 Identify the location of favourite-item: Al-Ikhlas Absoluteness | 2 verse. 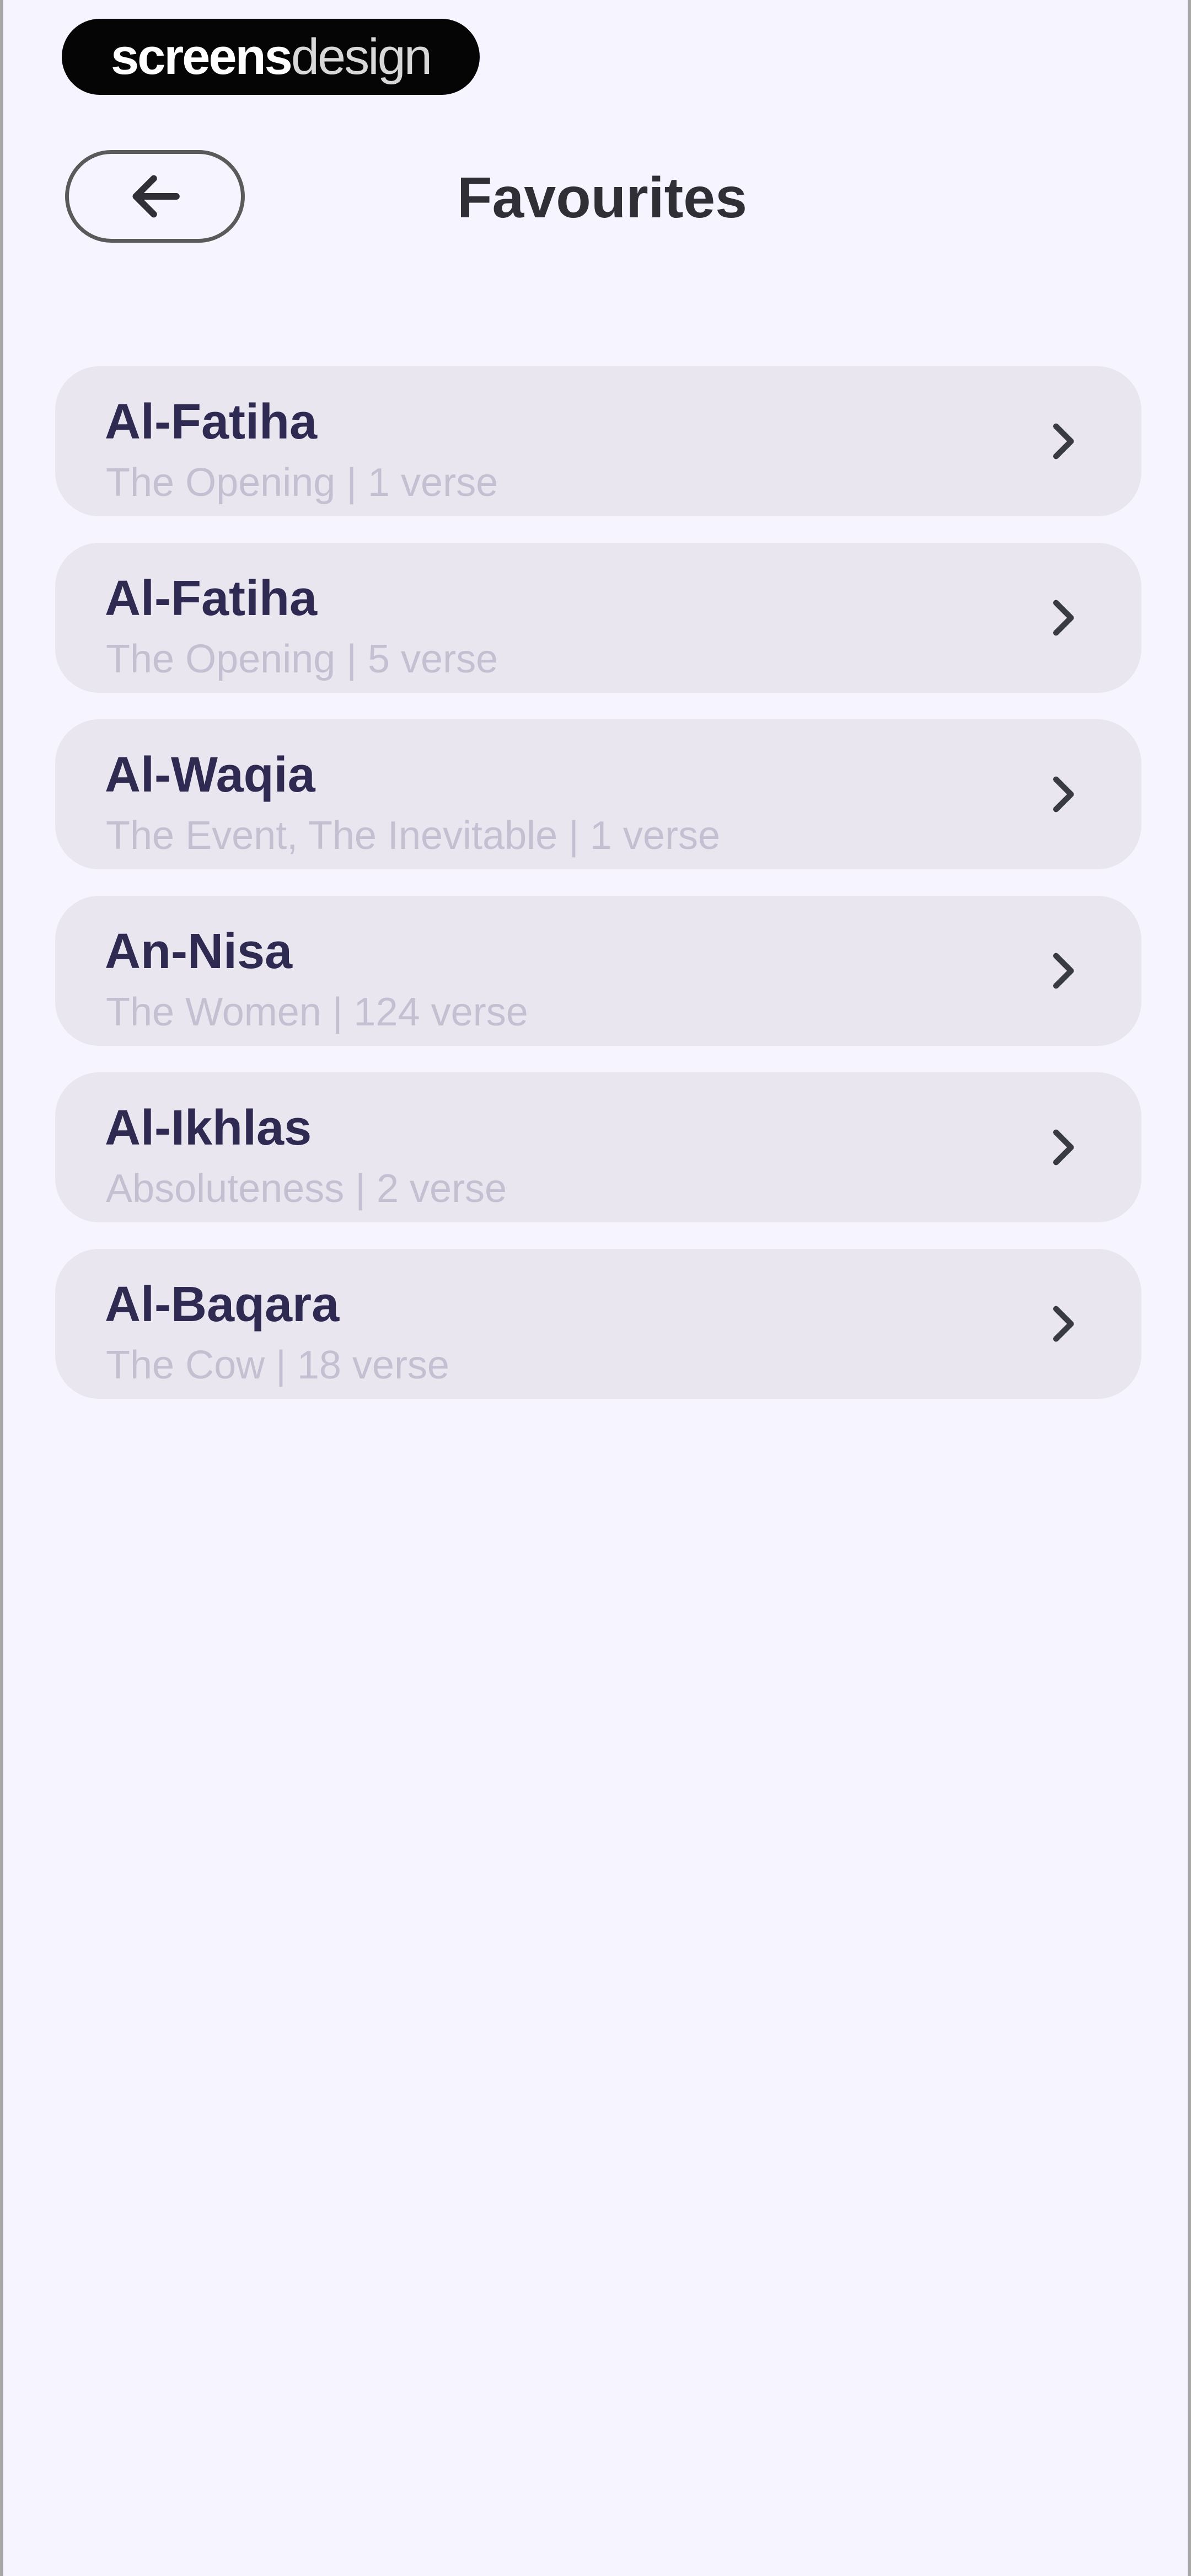
(598, 1147).